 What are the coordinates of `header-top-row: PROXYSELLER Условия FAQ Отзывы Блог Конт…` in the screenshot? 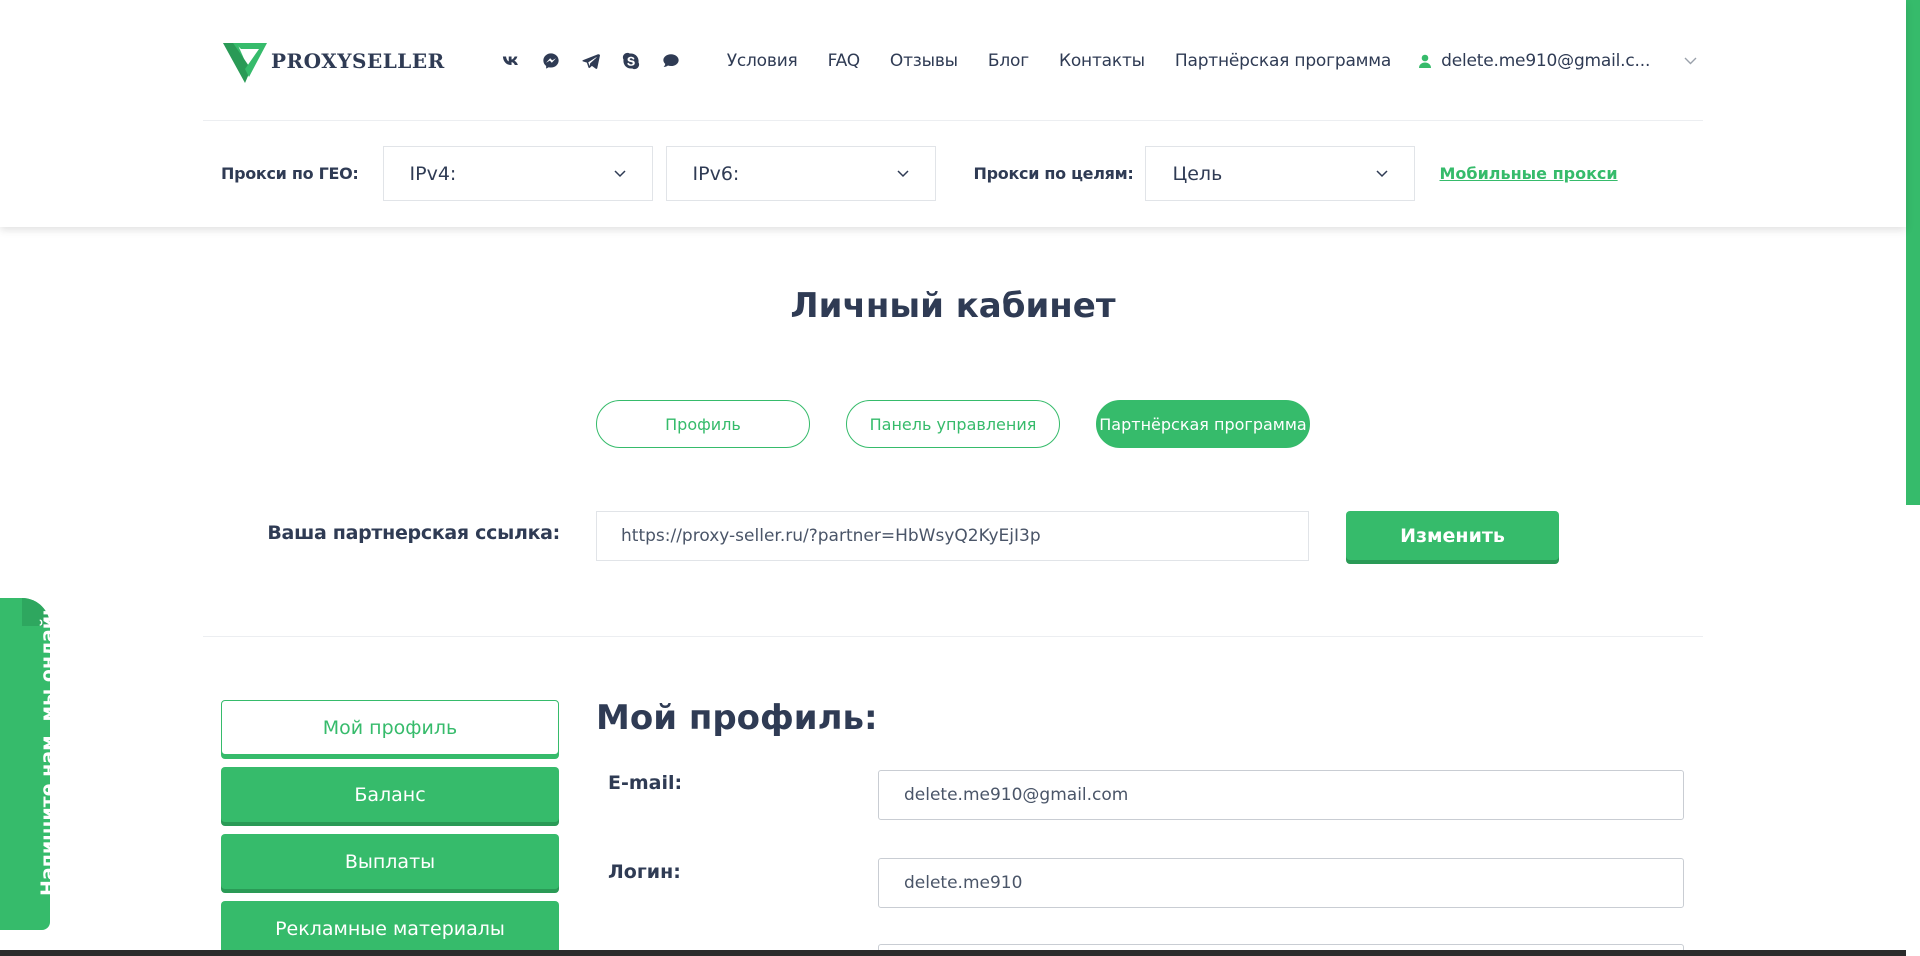 It's located at (959, 61).